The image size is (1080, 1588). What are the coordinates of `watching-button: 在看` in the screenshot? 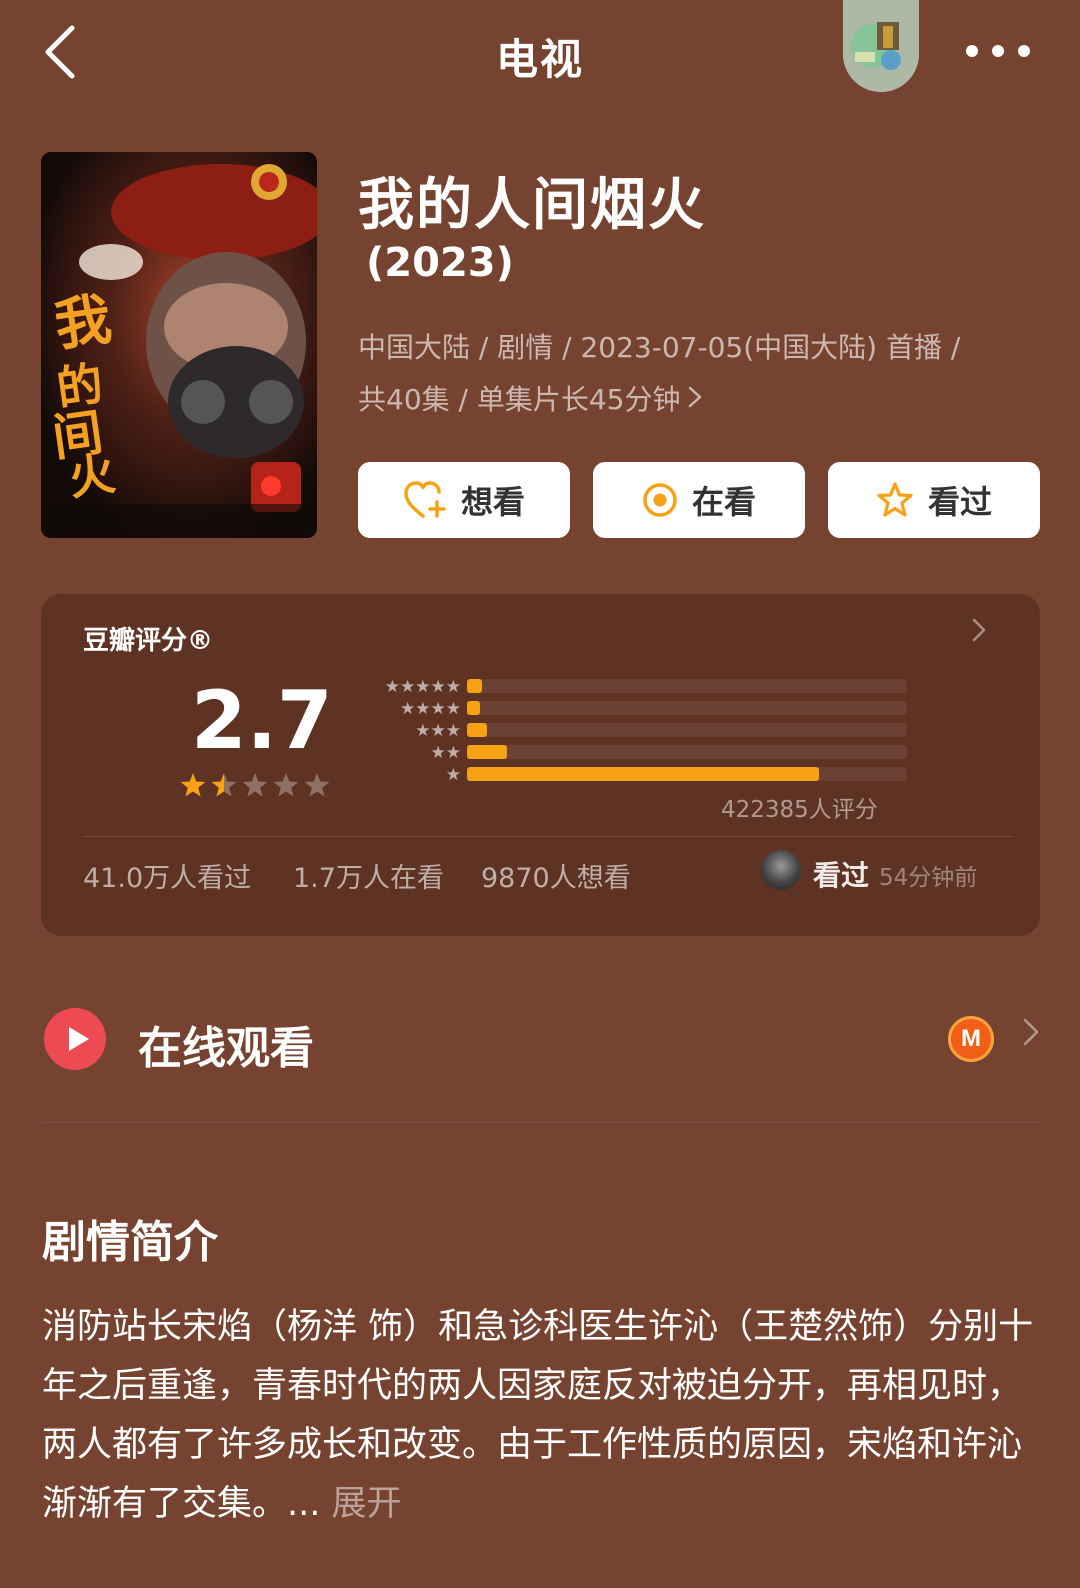 It's located at (699, 500).